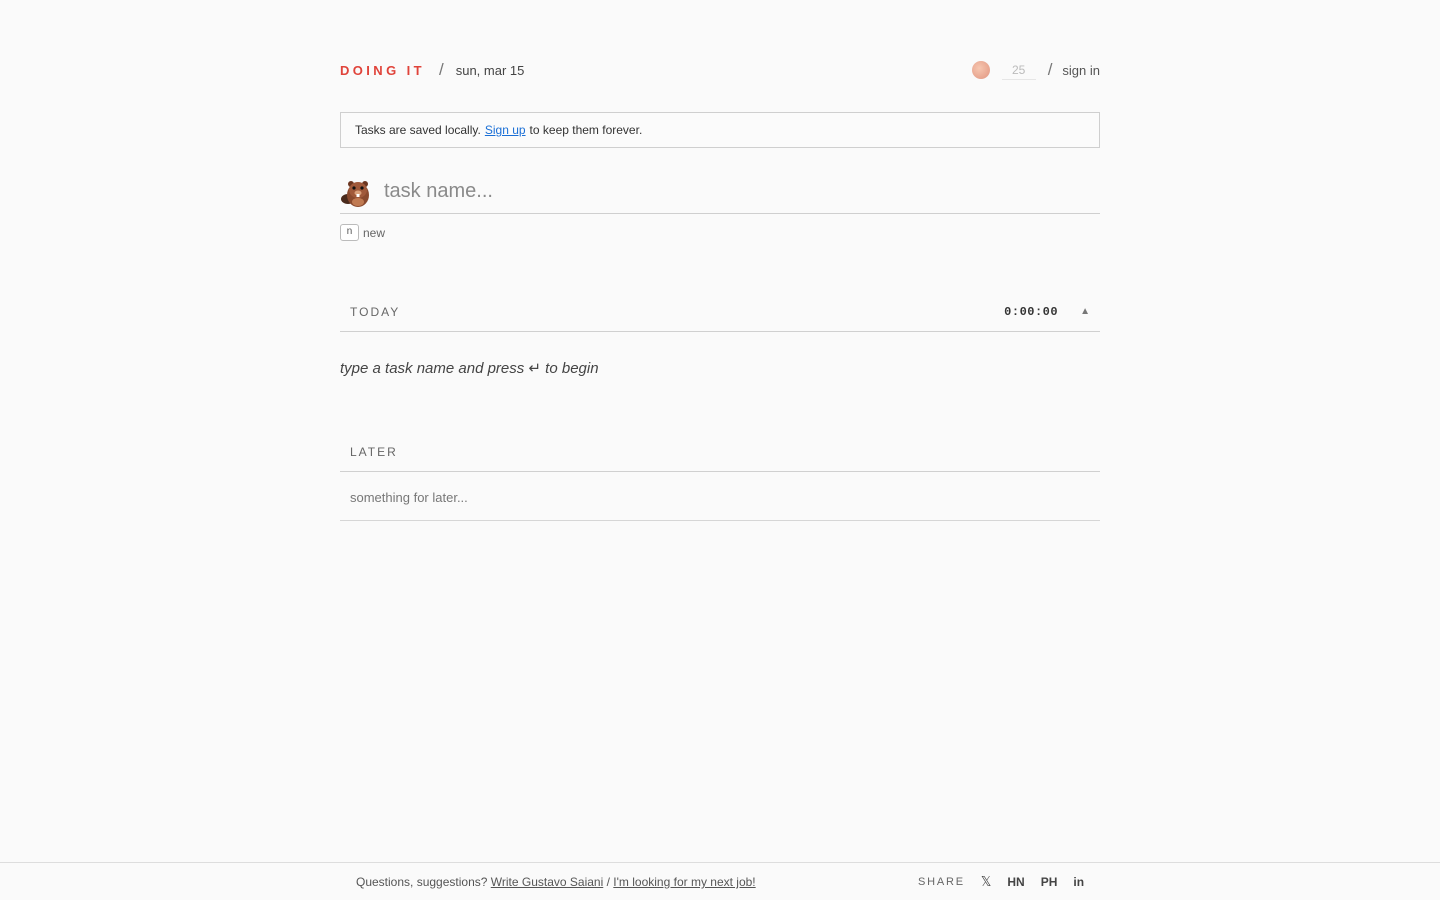 The image size is (1440, 900). What do you see at coordinates (586, 130) in the screenshot?
I see `notice-suffix: to keep them forever.` at bounding box center [586, 130].